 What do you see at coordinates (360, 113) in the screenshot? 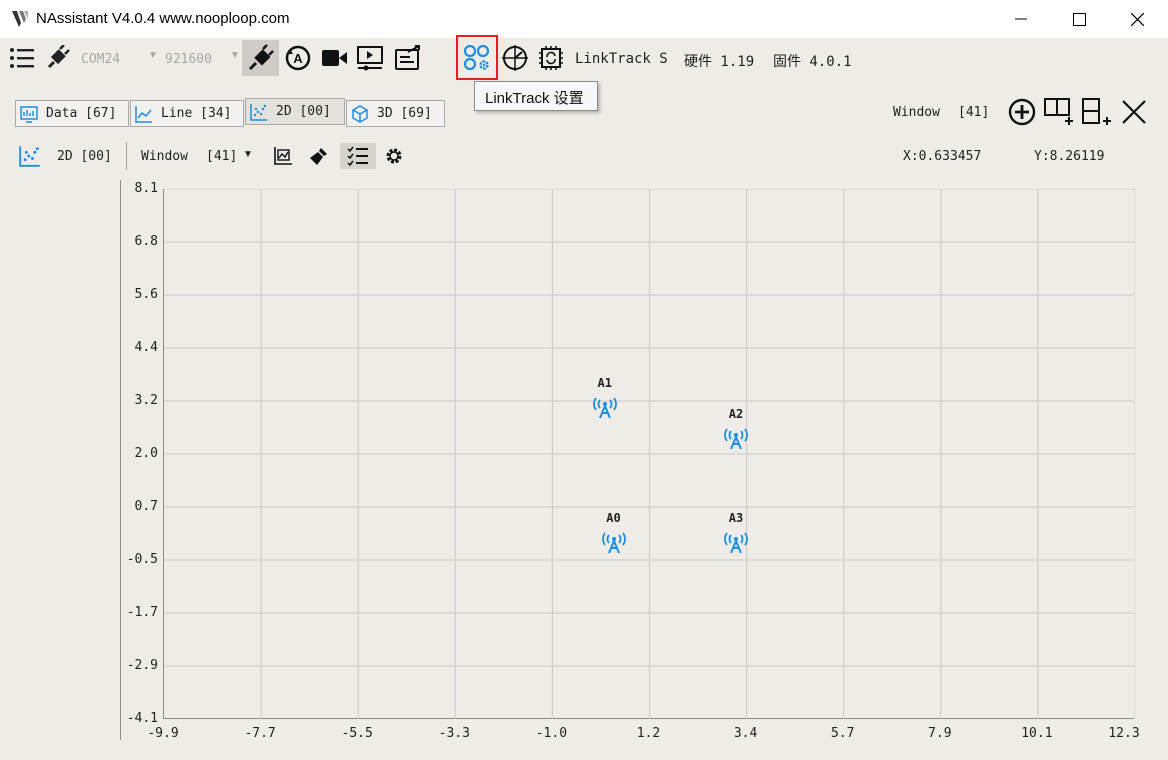
I see `cube-icon` at bounding box center [360, 113].